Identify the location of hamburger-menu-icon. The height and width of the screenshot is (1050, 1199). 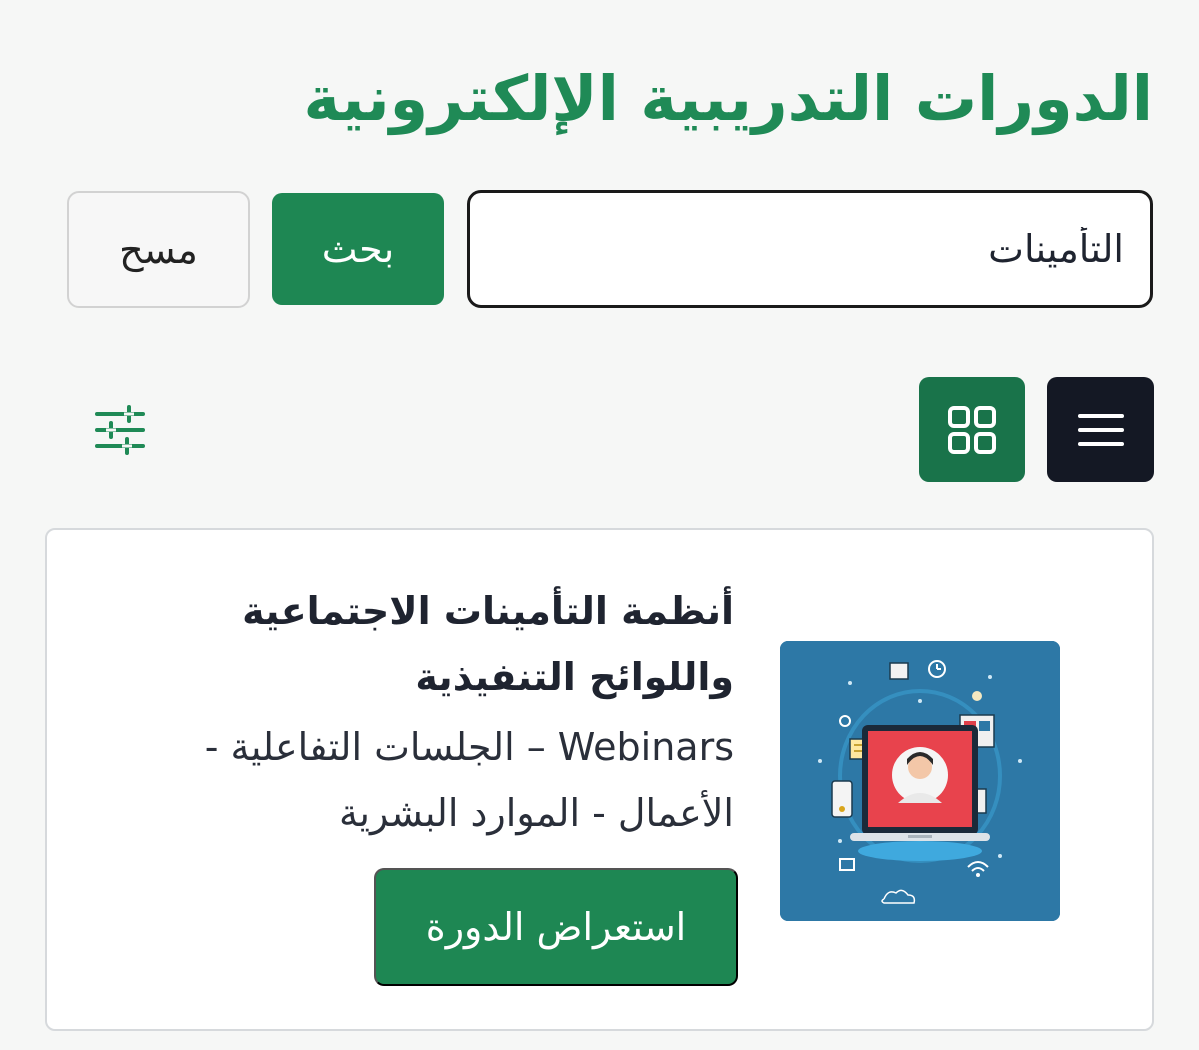
(1100, 429).